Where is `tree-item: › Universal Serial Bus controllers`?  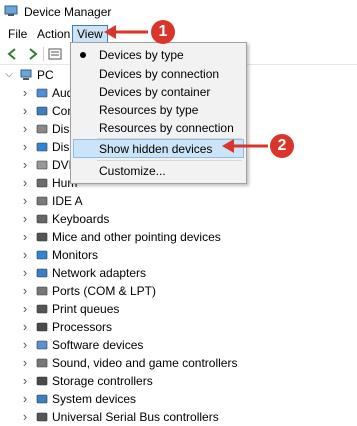 tree-item: › Universal Serial Bus controllers is located at coordinates (178, 417).